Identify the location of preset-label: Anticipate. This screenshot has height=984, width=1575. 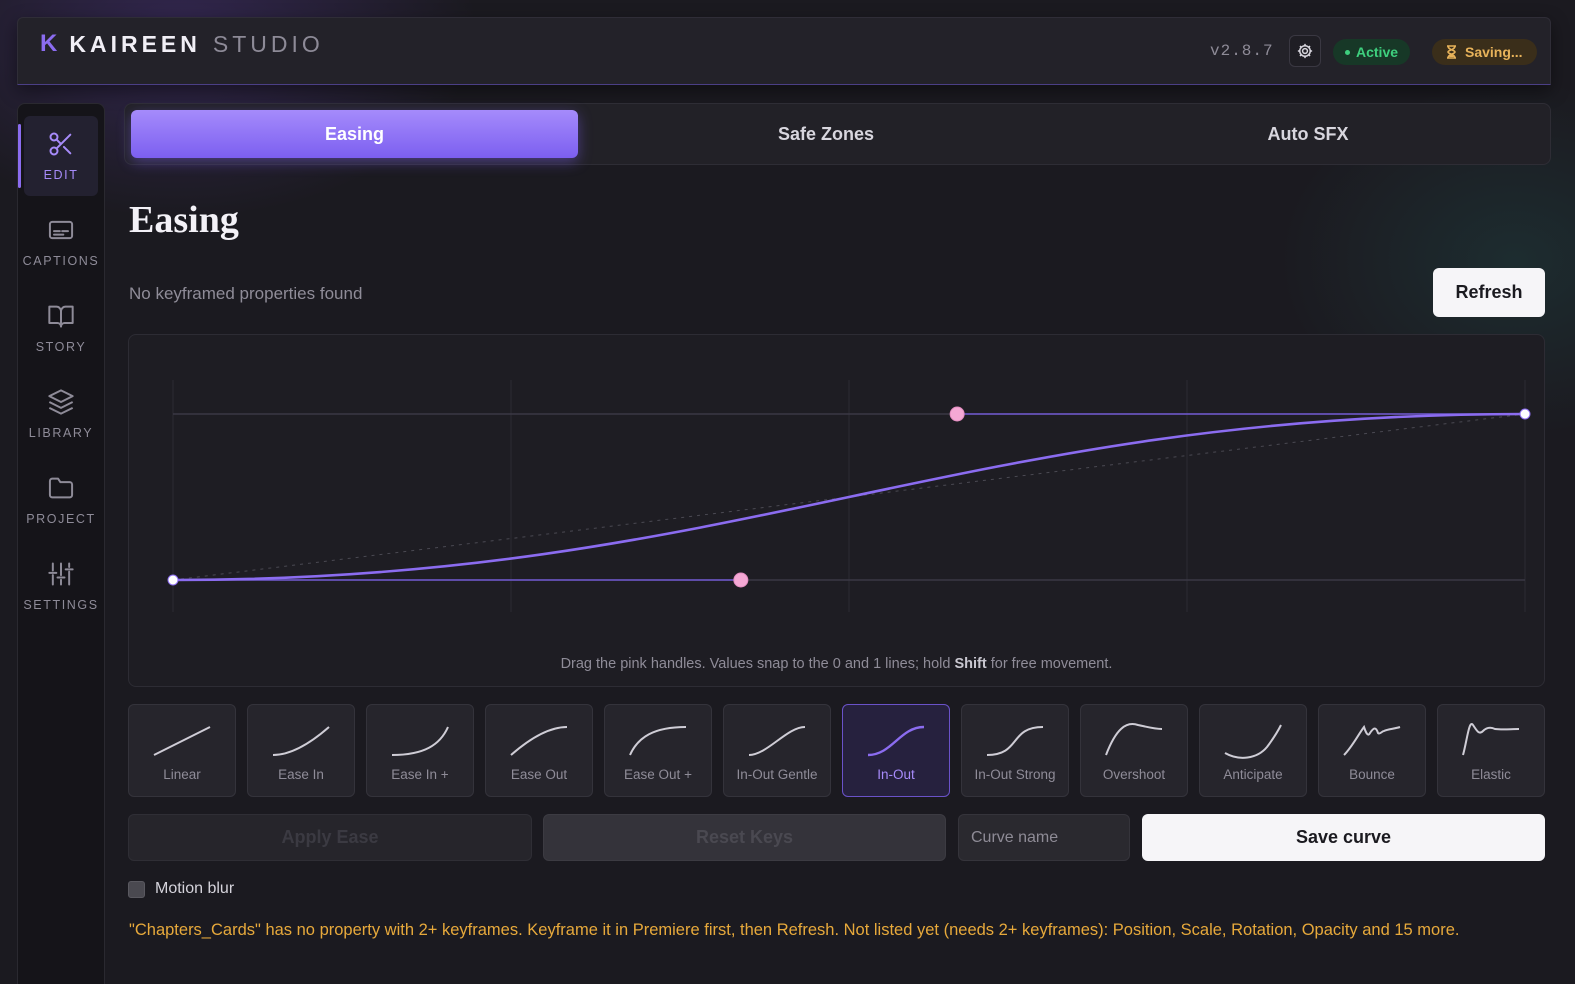
(1253, 774).